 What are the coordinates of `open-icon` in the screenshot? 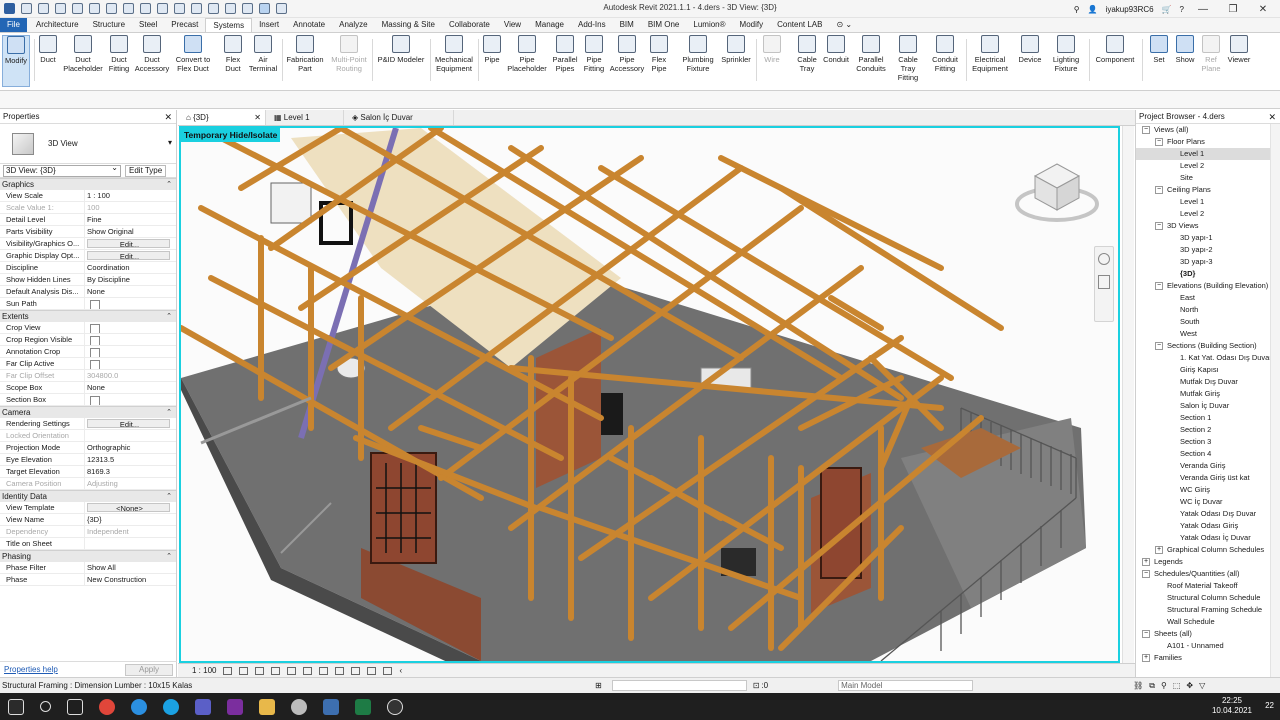 It's located at (26, 8).